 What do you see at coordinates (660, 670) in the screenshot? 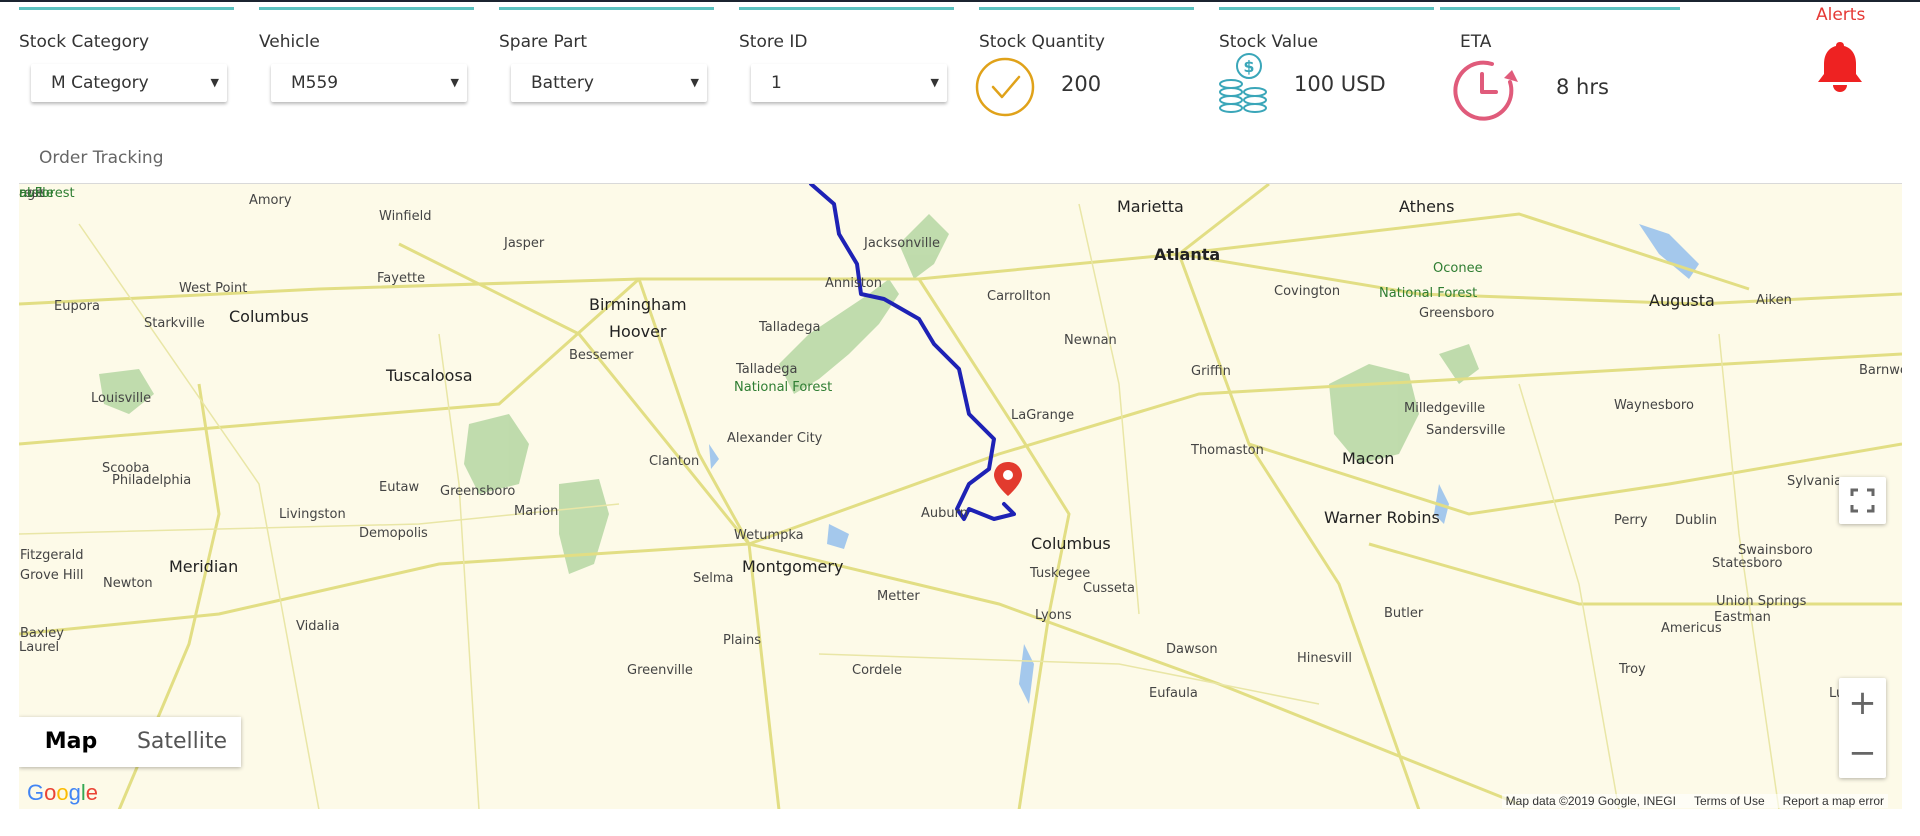
I see `place-label: Greenville` at bounding box center [660, 670].